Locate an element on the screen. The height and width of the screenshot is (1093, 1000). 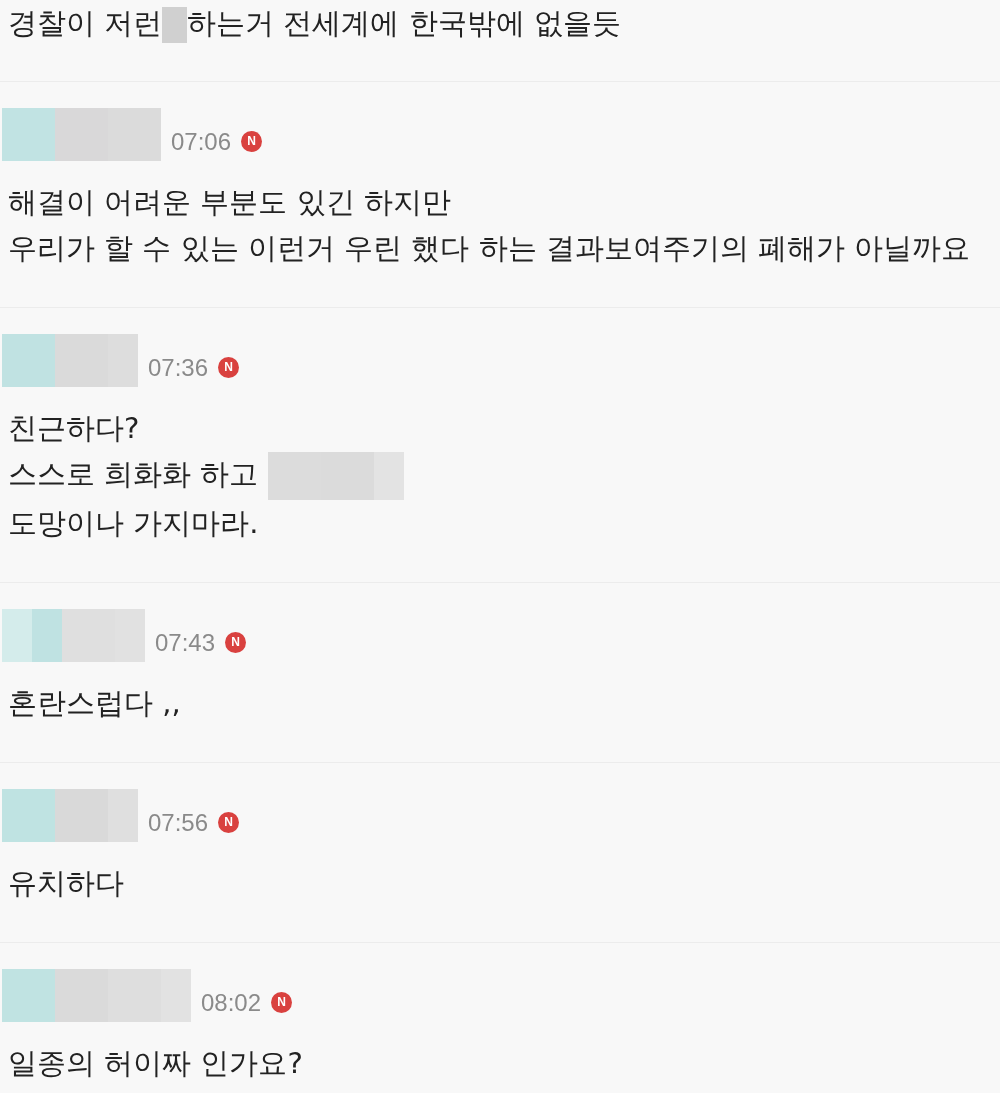
comment-text: 우리가 할 수 있는 이런거 우린 했다 하는 결과보여주기의 폐해가 아닐까요 is located at coordinates (489, 248).